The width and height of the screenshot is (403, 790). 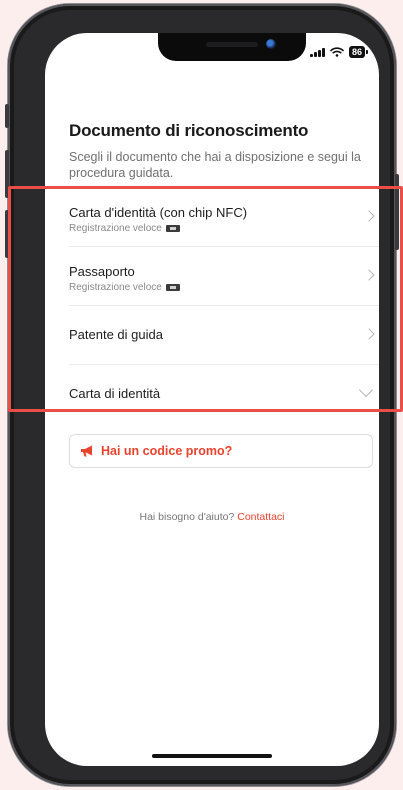 What do you see at coordinates (86, 451) in the screenshot?
I see `megaphone-icon` at bounding box center [86, 451].